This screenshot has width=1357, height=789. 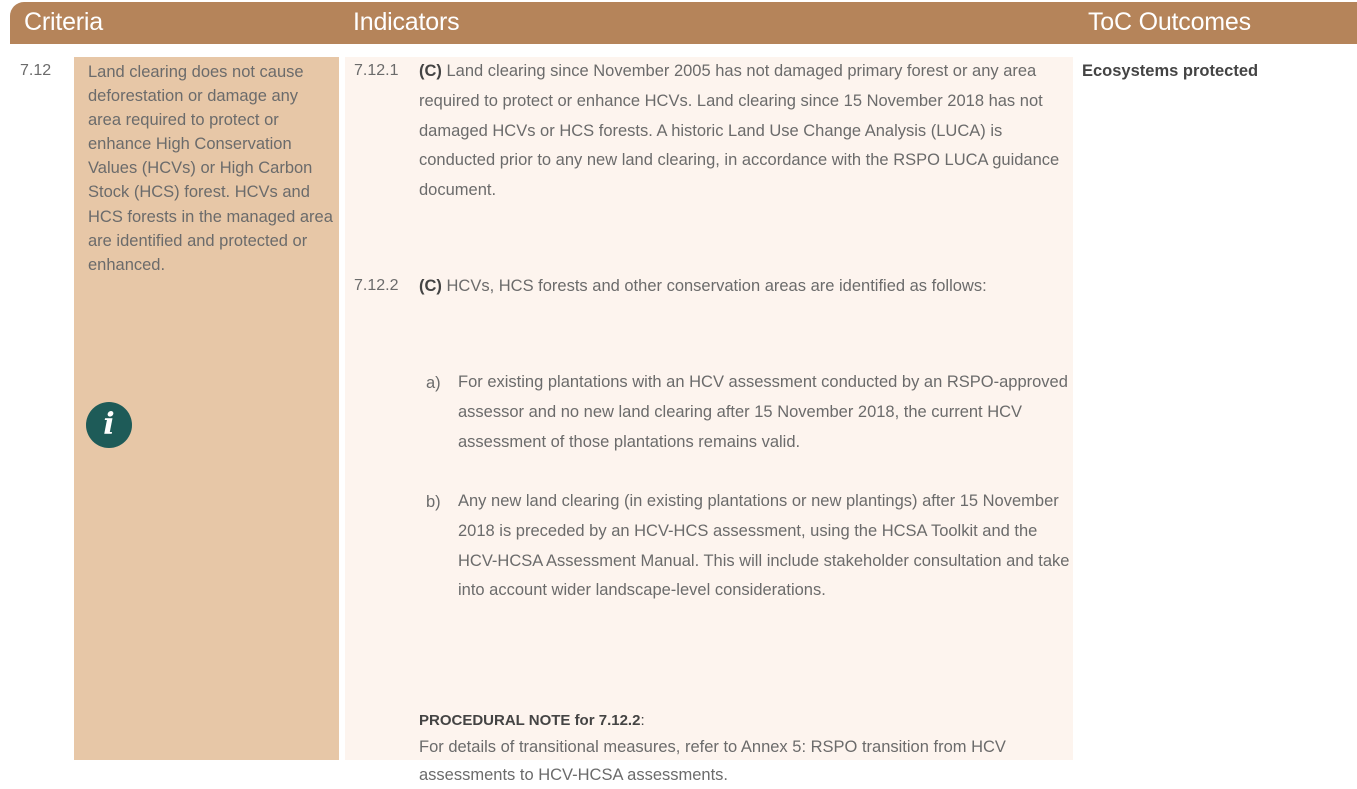 I want to click on criterion-number: 7.12, so click(x=36, y=70).